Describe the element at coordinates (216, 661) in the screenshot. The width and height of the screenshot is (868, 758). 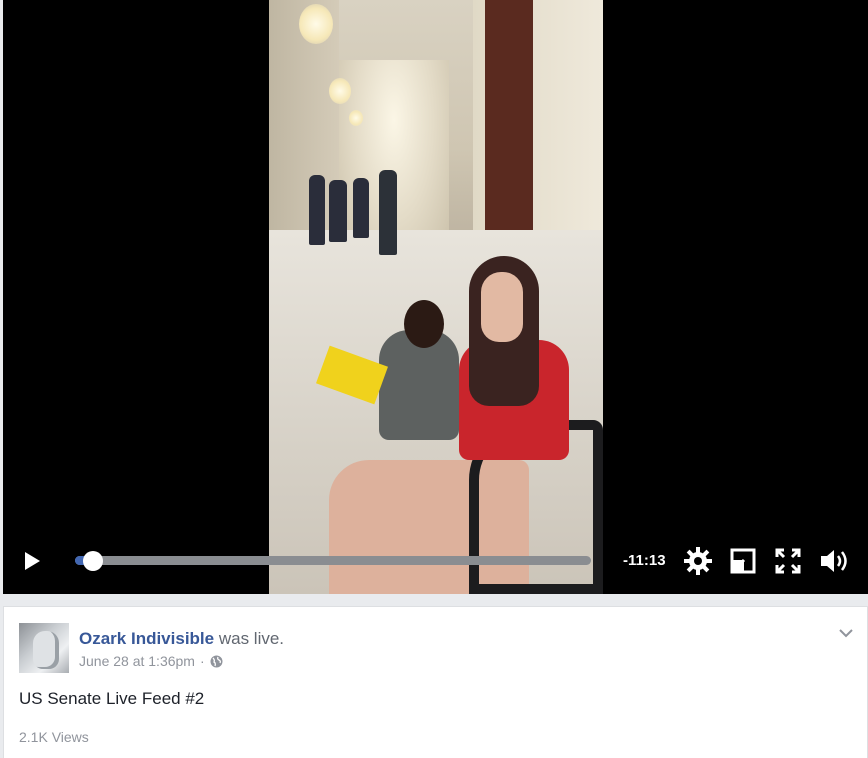
I see `globe-icon` at that location.